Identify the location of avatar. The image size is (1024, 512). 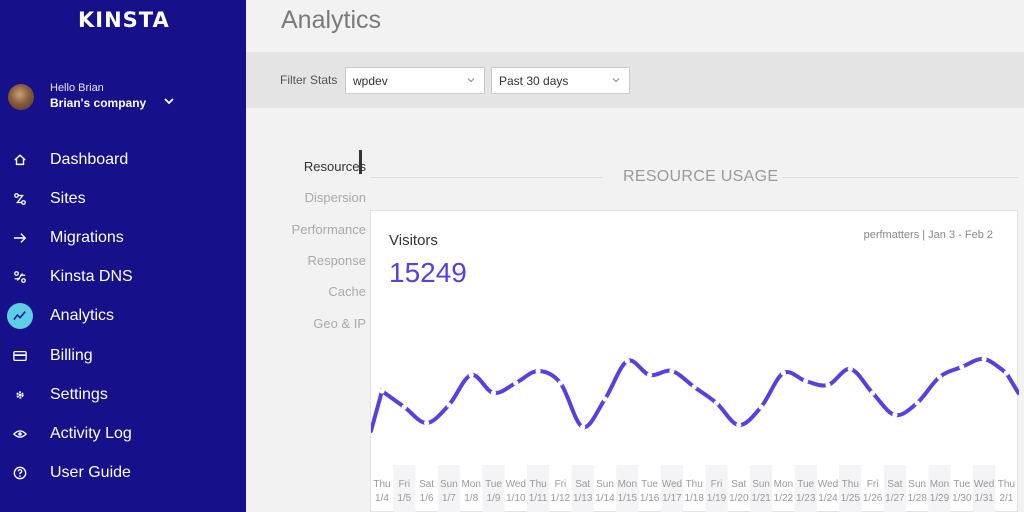
(21, 97).